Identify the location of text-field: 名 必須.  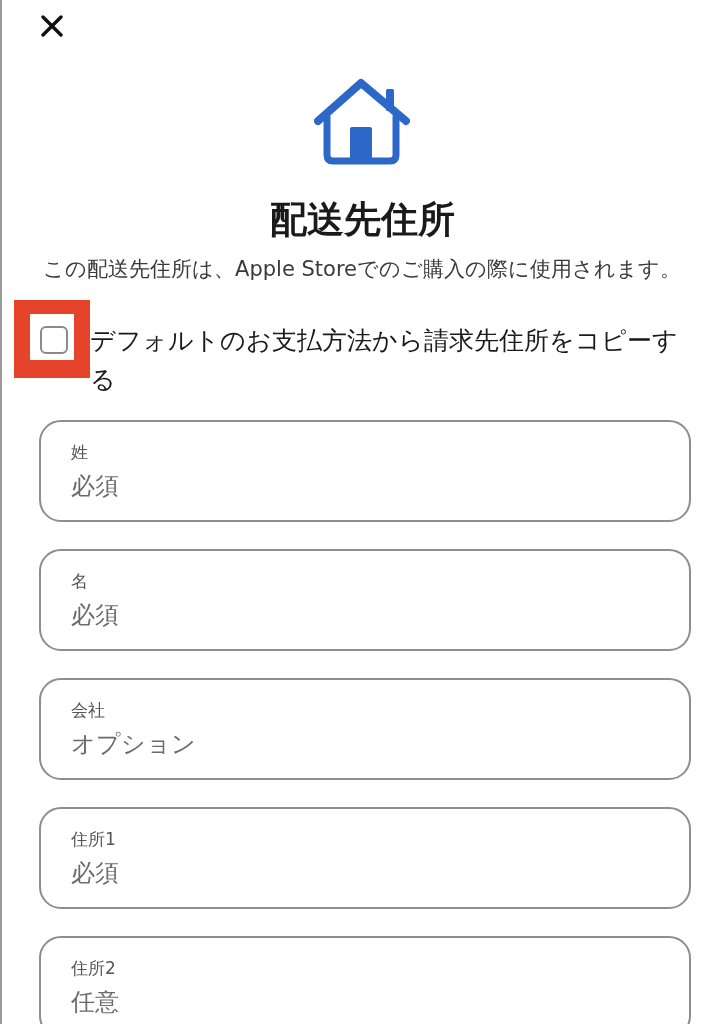
(365, 600).